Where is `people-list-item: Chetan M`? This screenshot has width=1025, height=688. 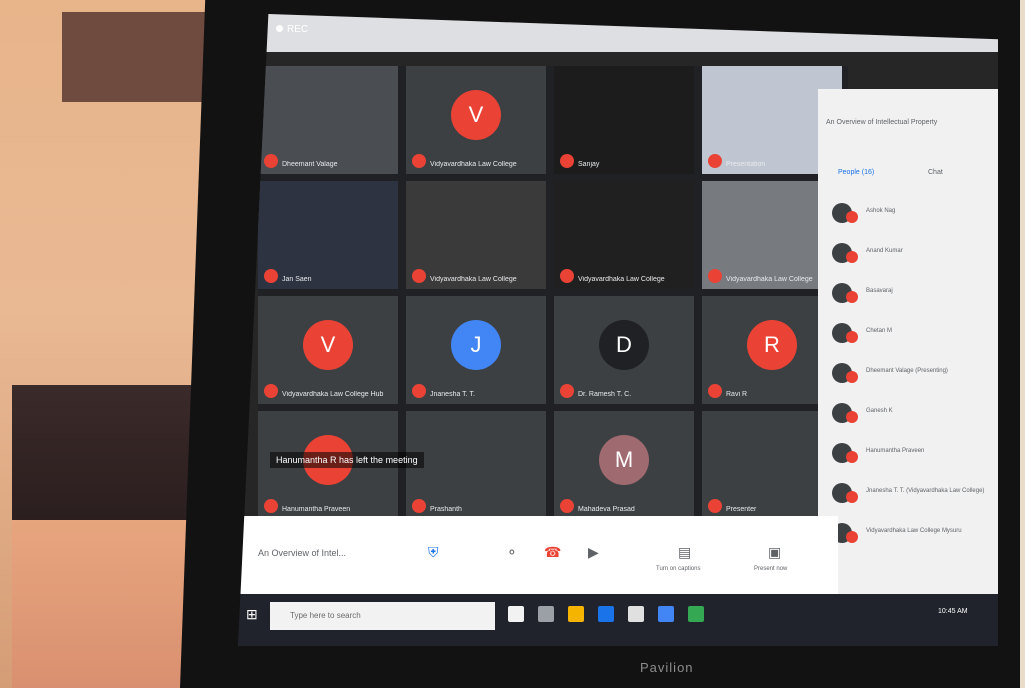
people-list-item: Chetan M is located at coordinates (912, 334).